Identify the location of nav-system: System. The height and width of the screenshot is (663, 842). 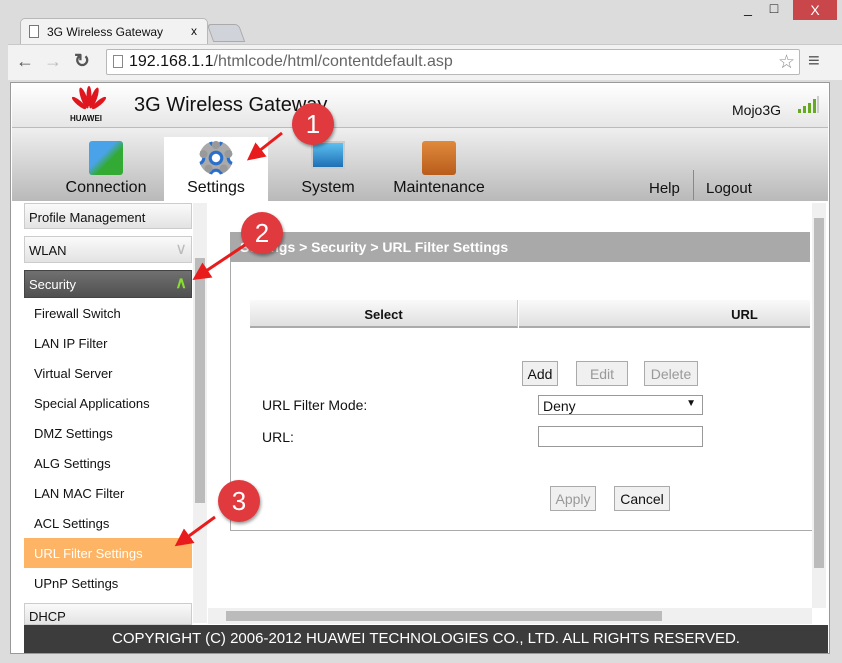
(328, 169).